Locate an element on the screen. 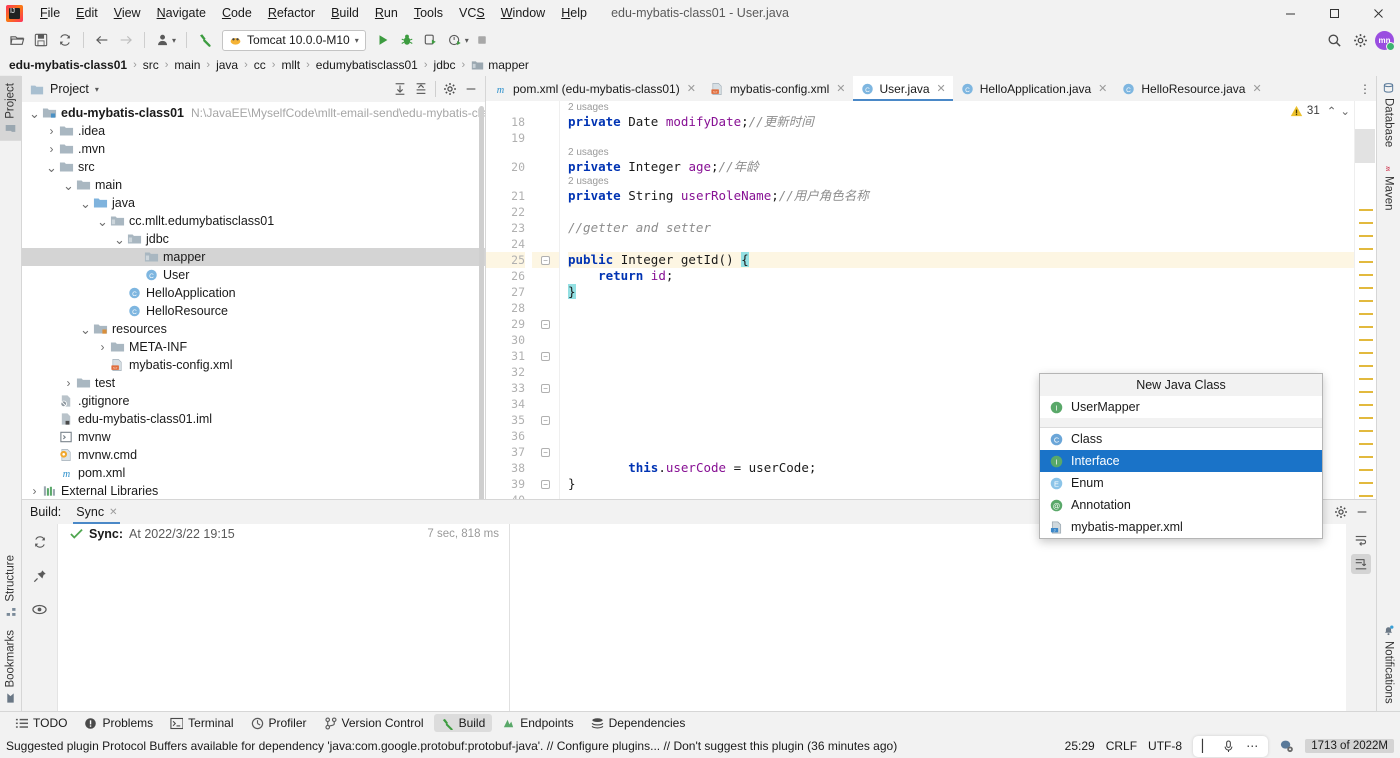 Image resolution: width=1400 pixels, height=758 pixels. tree-node: › External Libraries is located at coordinates (253, 490).